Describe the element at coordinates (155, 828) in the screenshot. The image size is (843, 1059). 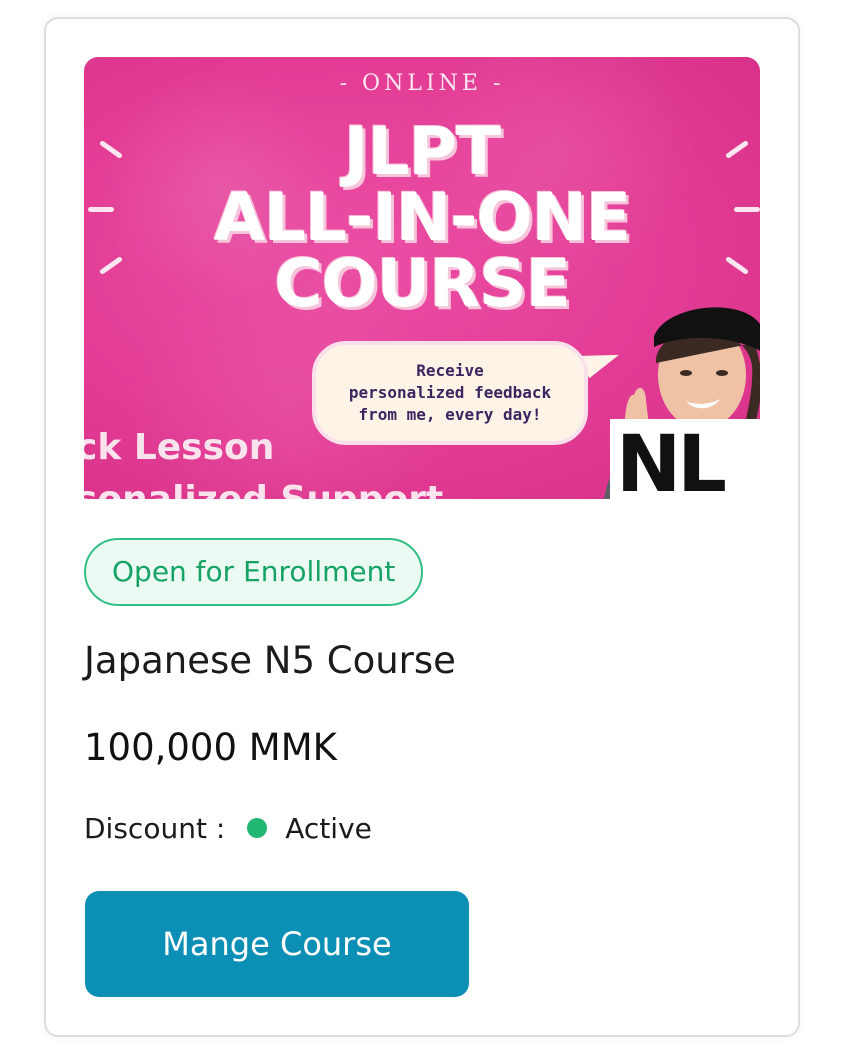
I see `discount-label: Discount :` at that location.